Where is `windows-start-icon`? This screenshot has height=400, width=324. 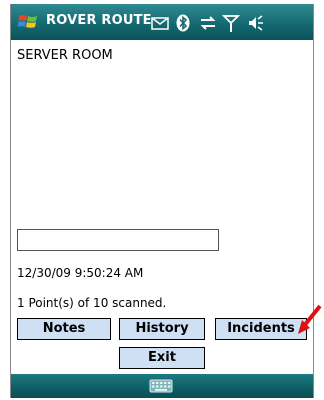 windows-start-icon is located at coordinates (28, 22).